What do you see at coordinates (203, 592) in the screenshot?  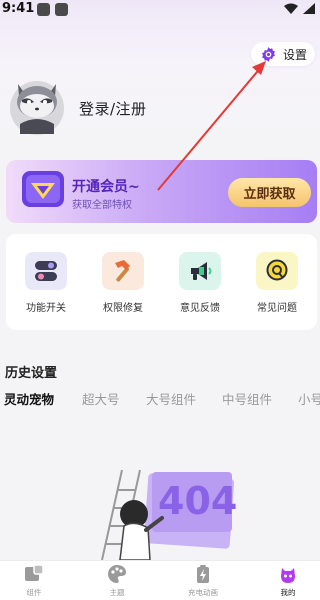 I see `nav-label: 充电动画` at bounding box center [203, 592].